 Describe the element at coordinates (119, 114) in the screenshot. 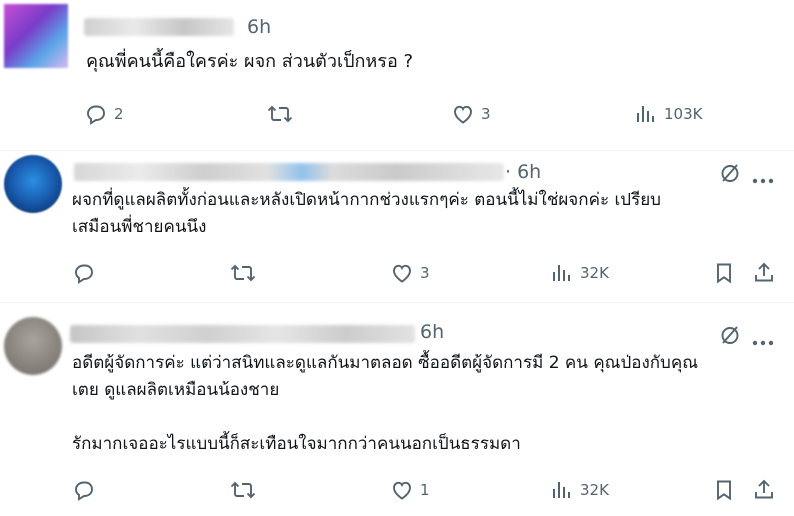

I see `reply-count: 2` at that location.